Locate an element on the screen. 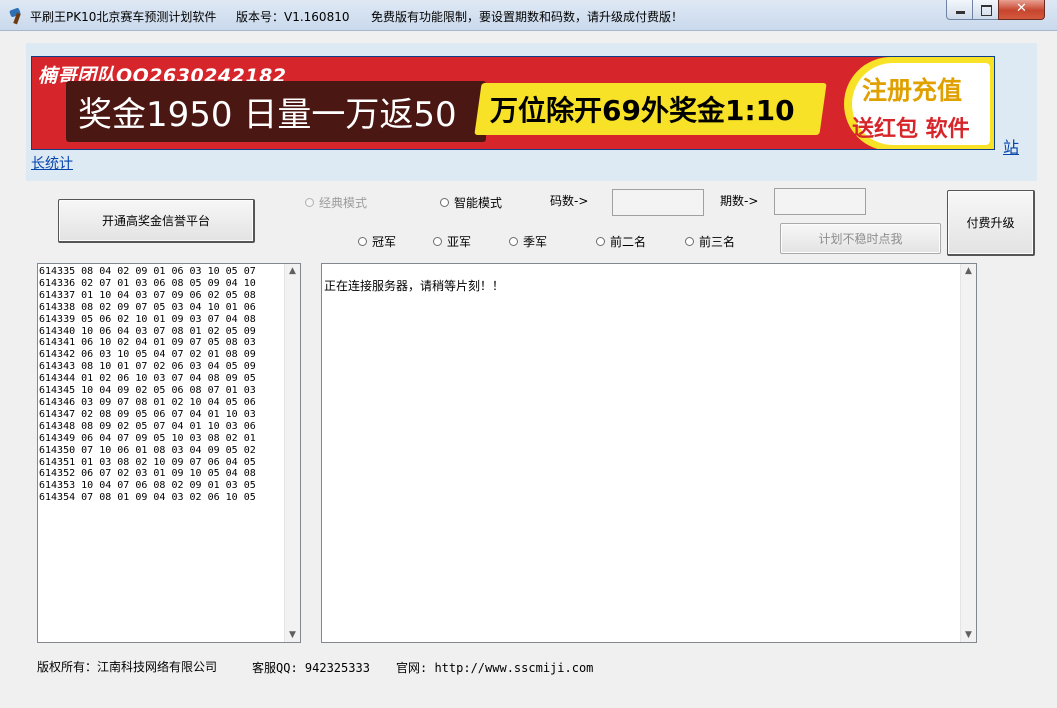 The image size is (1057, 708). history-row: 614337 01 10 04 03 07 09 06 02 05 08 is located at coordinates (147, 295).